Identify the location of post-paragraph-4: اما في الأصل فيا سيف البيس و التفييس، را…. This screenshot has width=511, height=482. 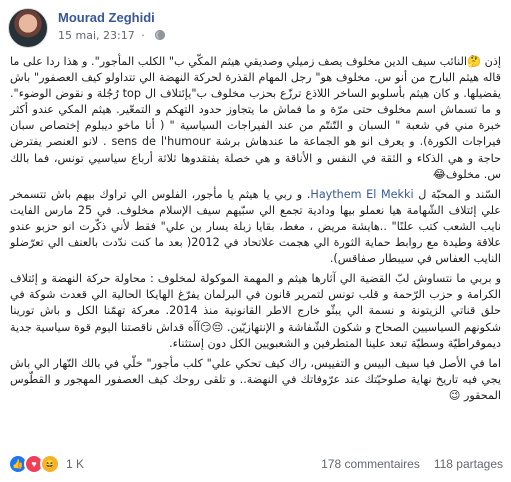
(255, 379).